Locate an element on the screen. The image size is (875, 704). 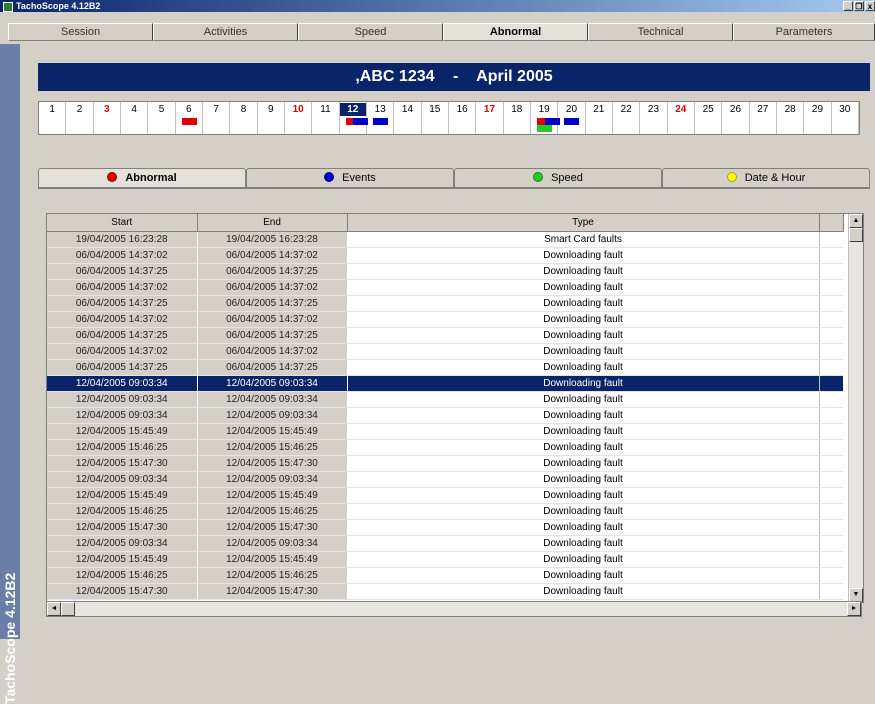
end-cell: 06/04/2005 14:37:02 is located at coordinates (272, 319).